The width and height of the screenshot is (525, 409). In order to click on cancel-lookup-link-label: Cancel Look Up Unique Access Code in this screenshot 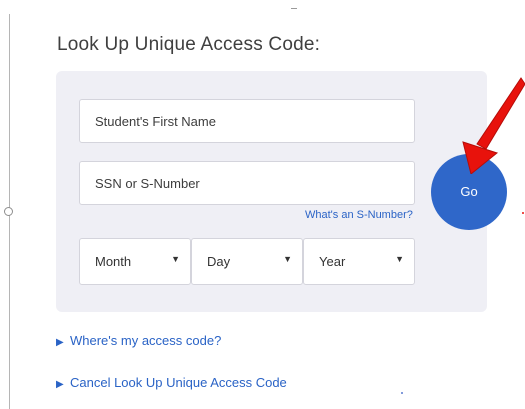, I will do `click(178, 382)`.